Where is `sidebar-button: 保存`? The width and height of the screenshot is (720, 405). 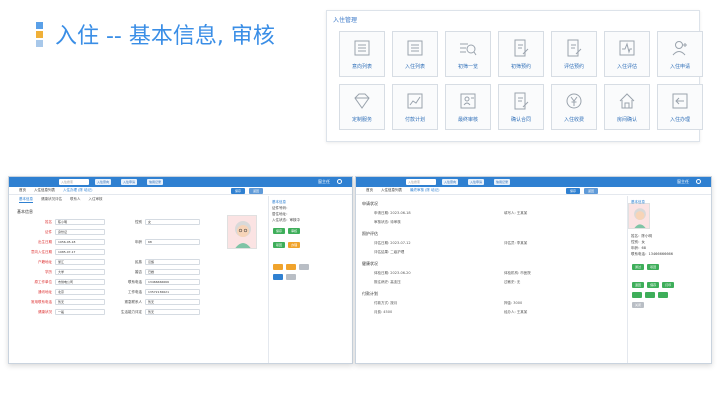
sidebar-button: 保存 is located at coordinates (279, 231).